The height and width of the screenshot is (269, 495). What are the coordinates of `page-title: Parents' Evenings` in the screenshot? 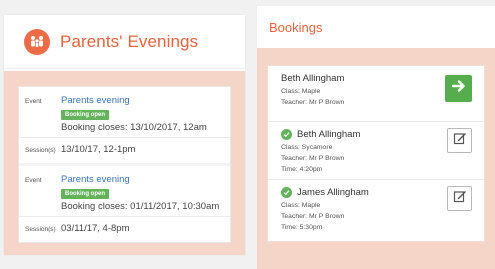 It's located at (129, 41).